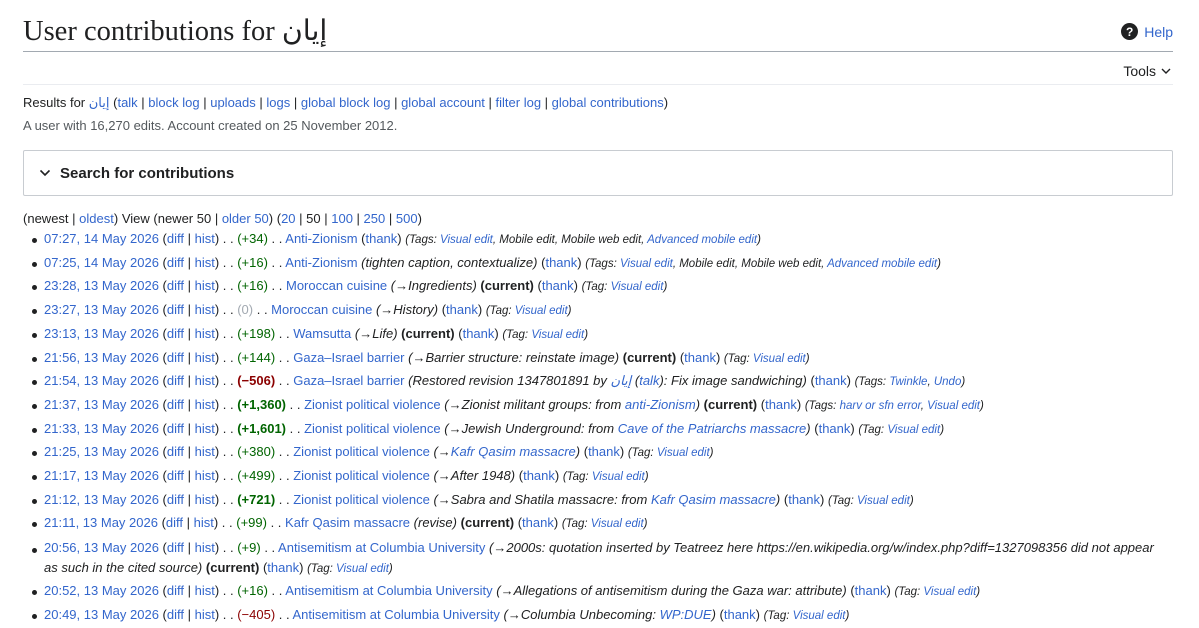 The image size is (1199, 628). Describe the element at coordinates (101, 590) in the screenshot. I see `revision-timestamp-link: 20:52, 13 May 2026` at that location.